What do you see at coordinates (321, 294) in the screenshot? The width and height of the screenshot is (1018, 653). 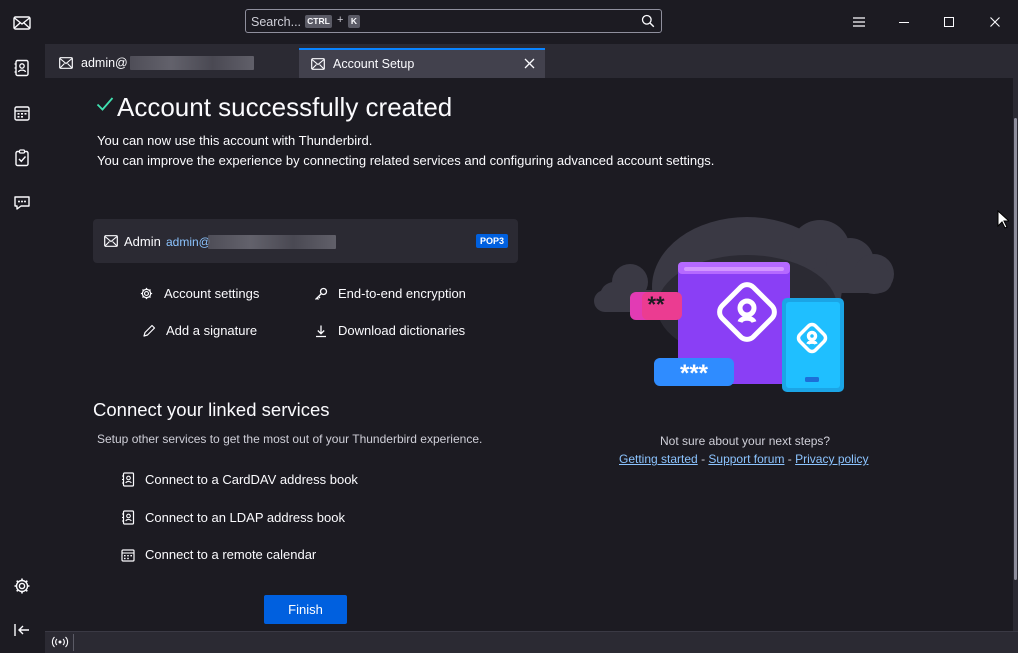 I see `key-icon` at bounding box center [321, 294].